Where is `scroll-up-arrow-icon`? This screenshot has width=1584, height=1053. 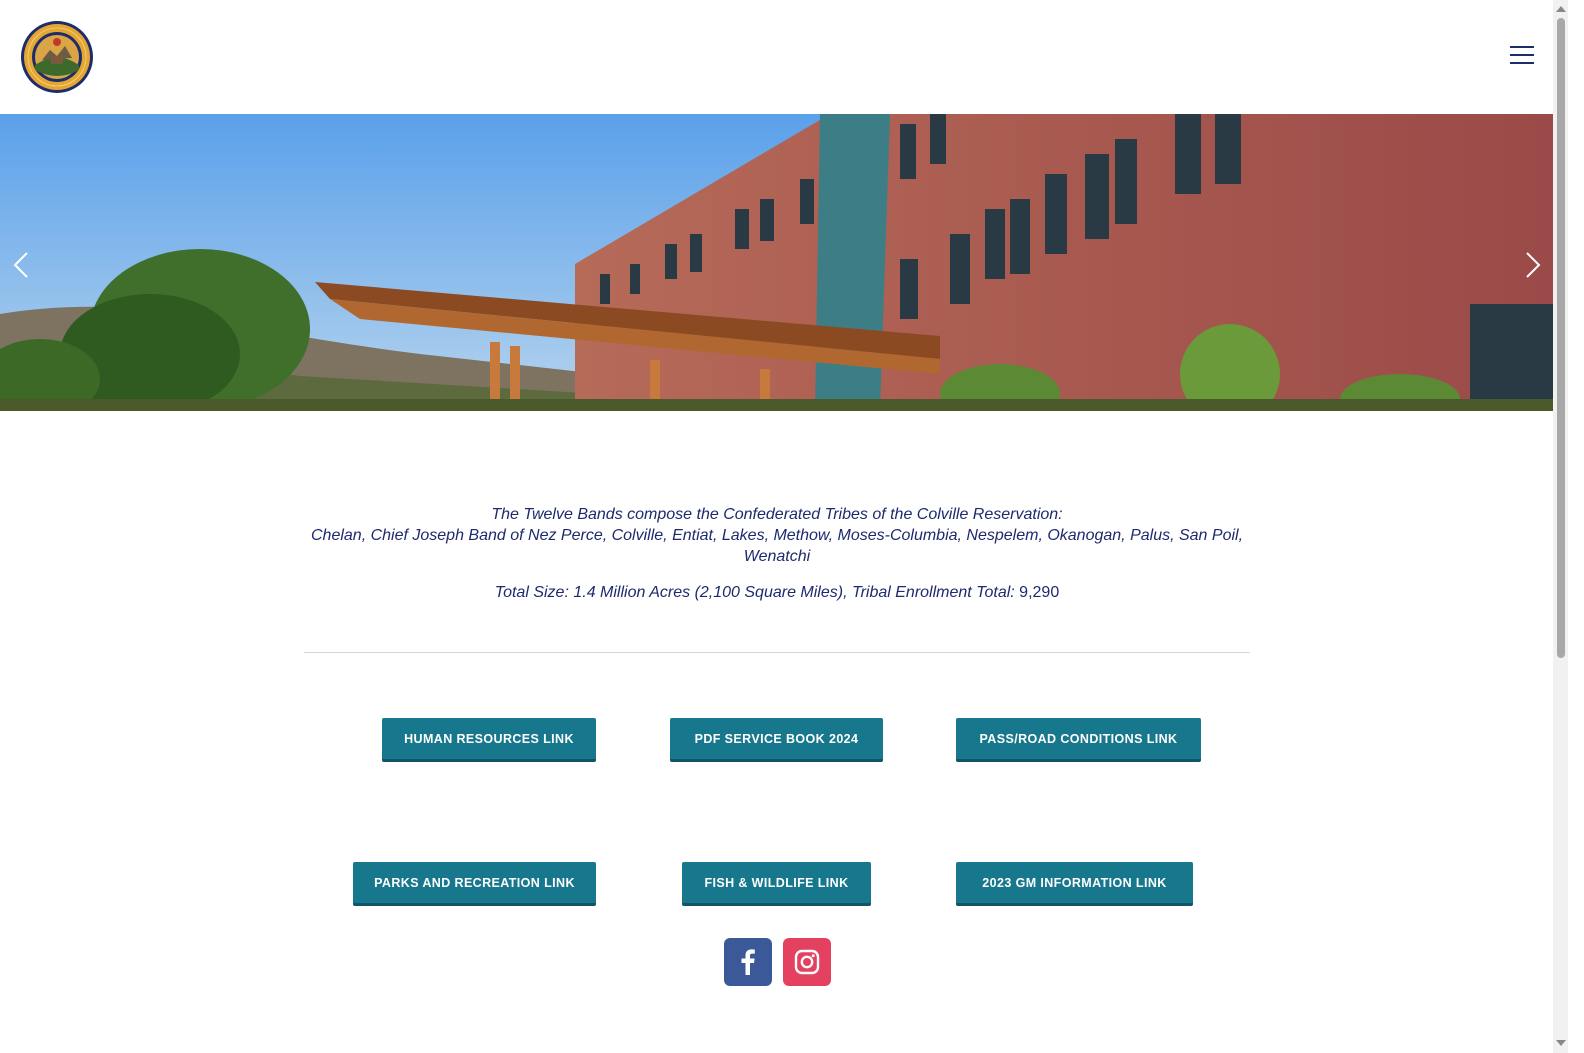 scroll-up-arrow-icon is located at coordinates (1561, 9).